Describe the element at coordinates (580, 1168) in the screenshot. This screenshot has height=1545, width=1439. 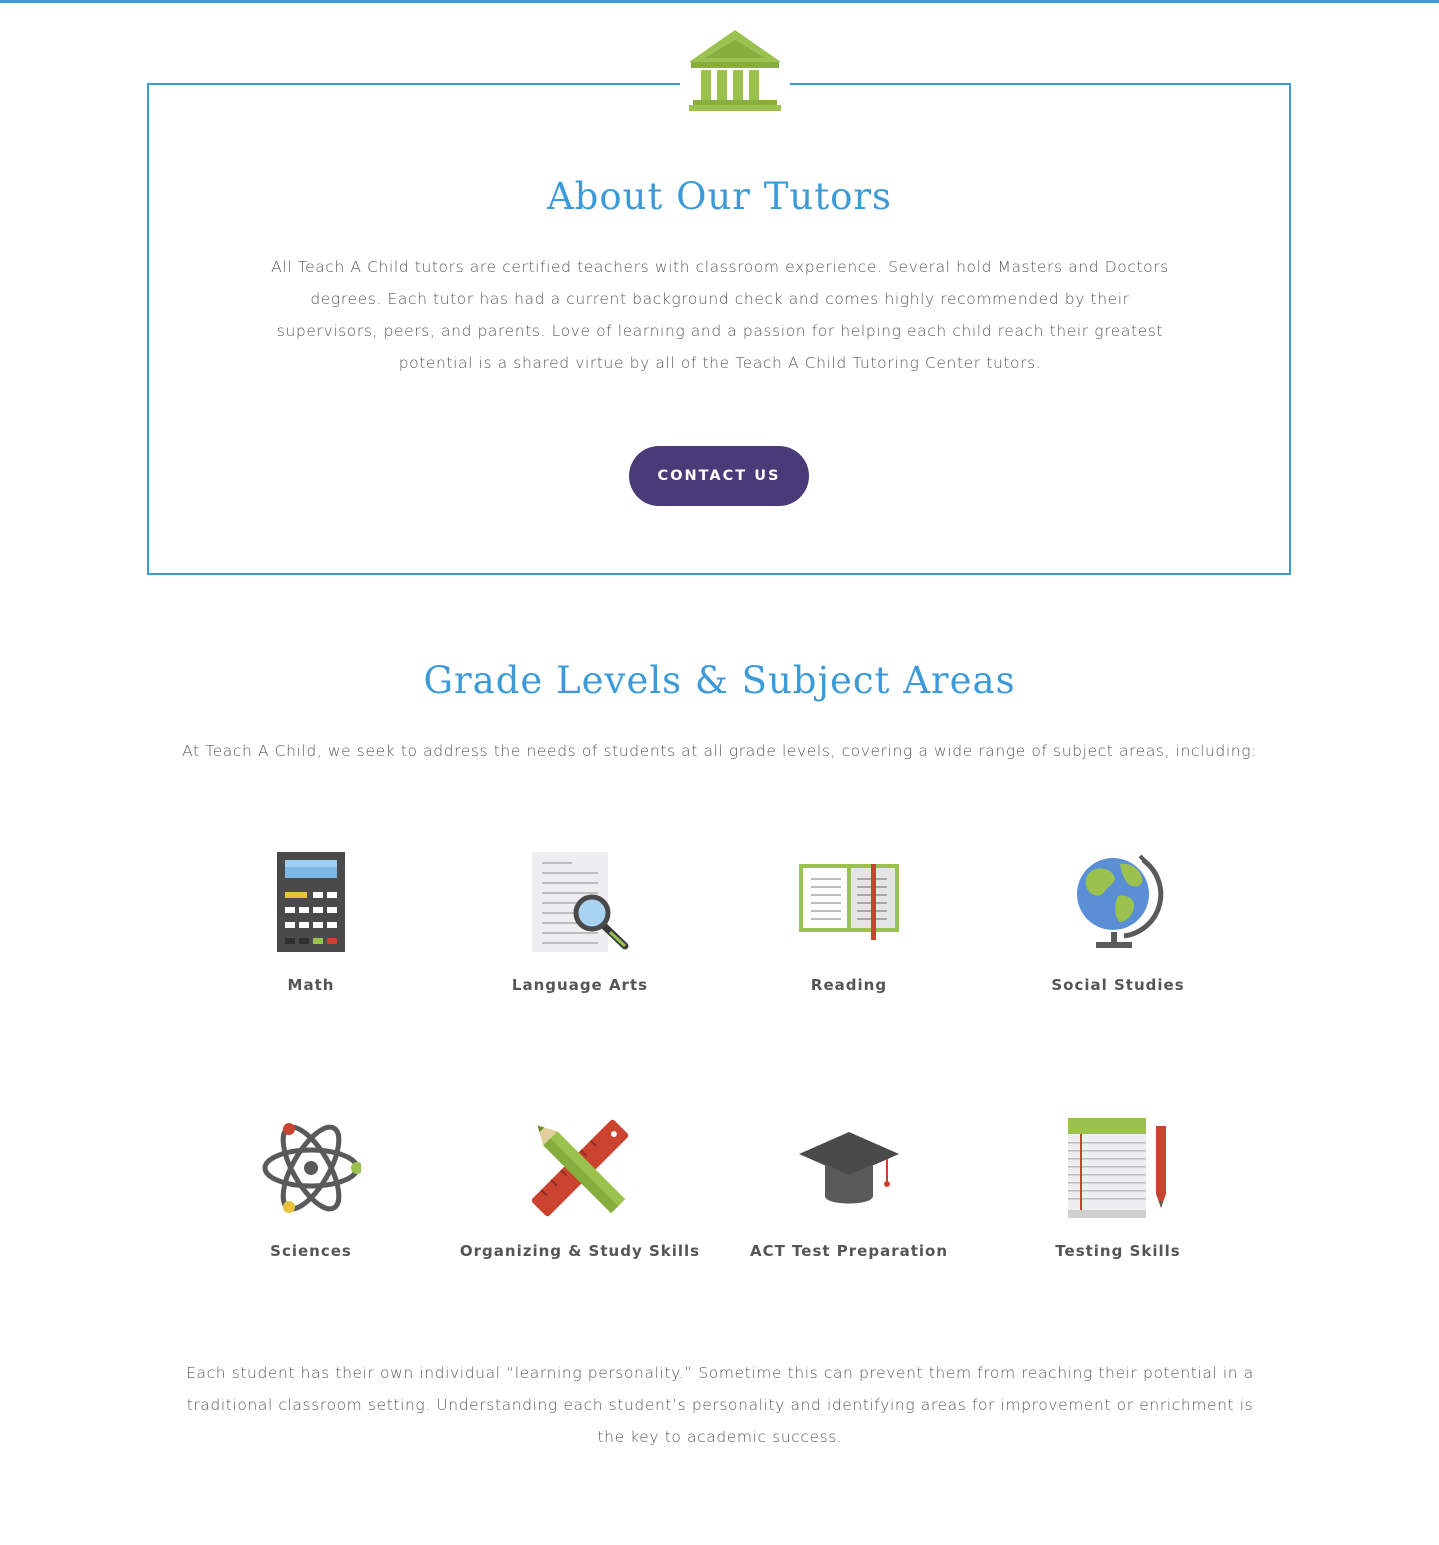
I see `pencil-ruler-icon` at that location.